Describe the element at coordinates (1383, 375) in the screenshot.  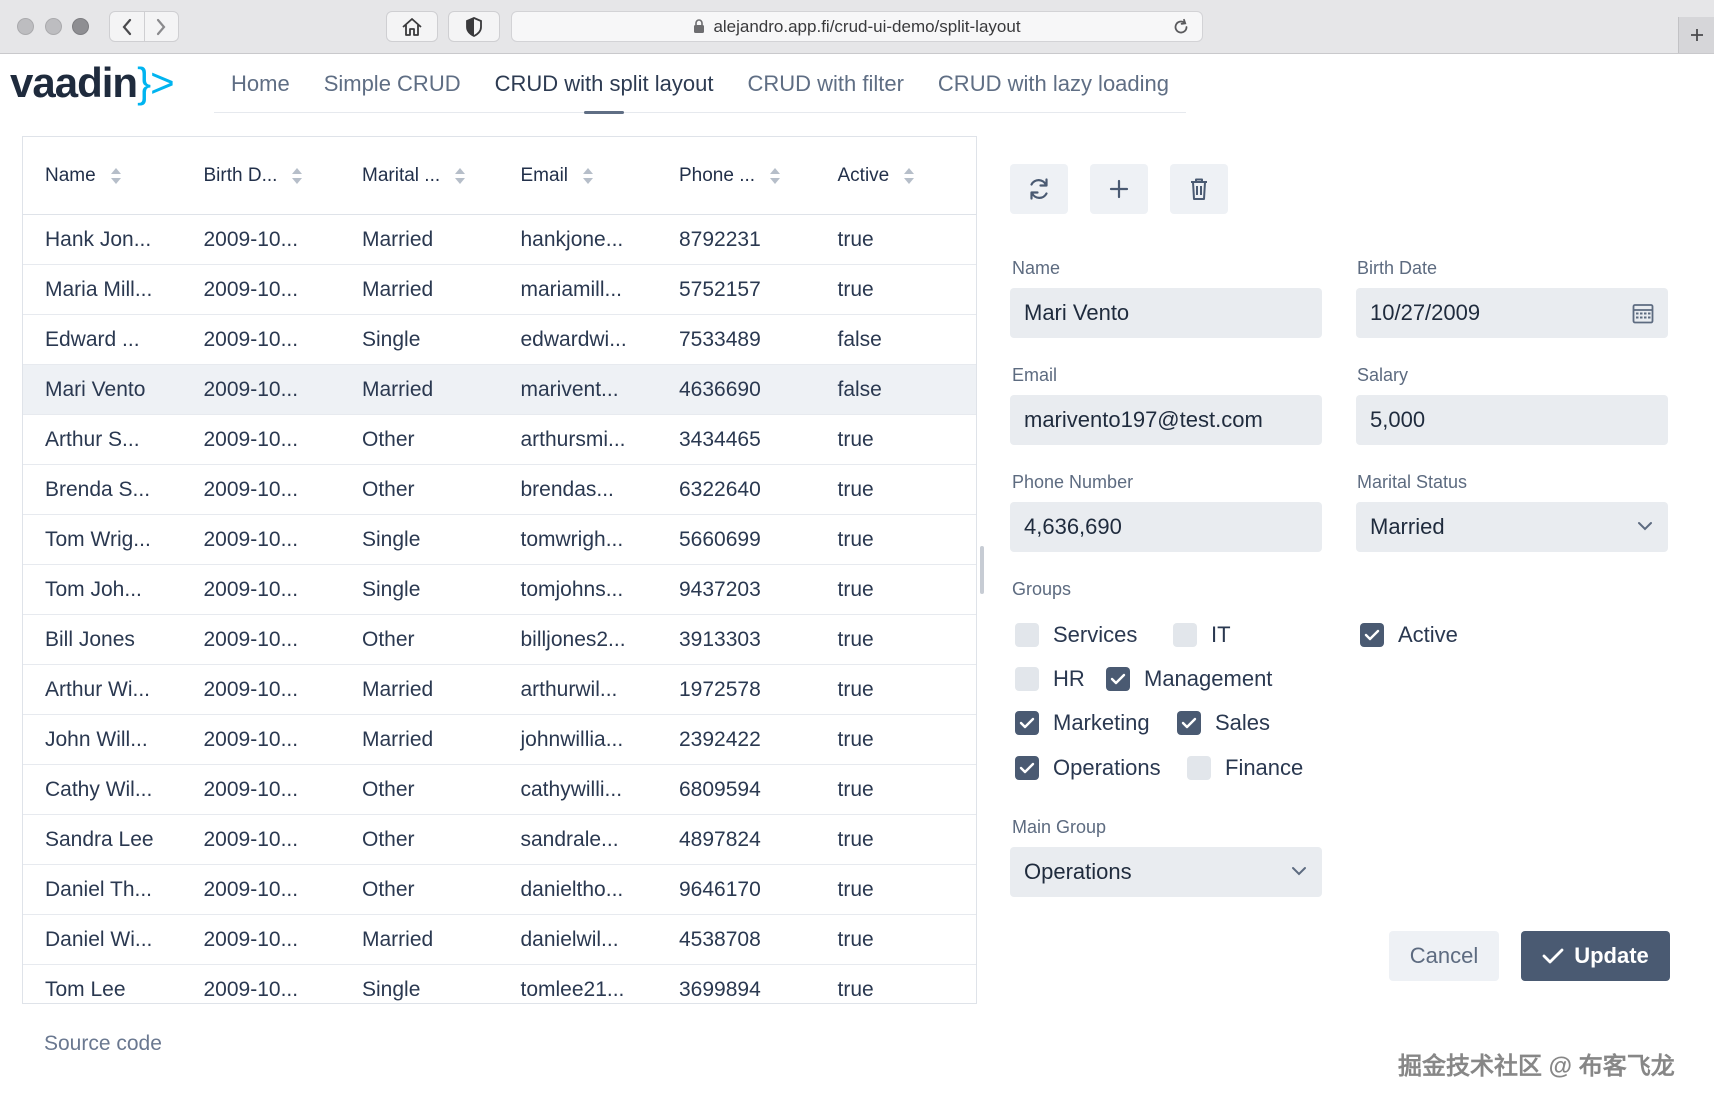
I see `salary-label: Salary` at that location.